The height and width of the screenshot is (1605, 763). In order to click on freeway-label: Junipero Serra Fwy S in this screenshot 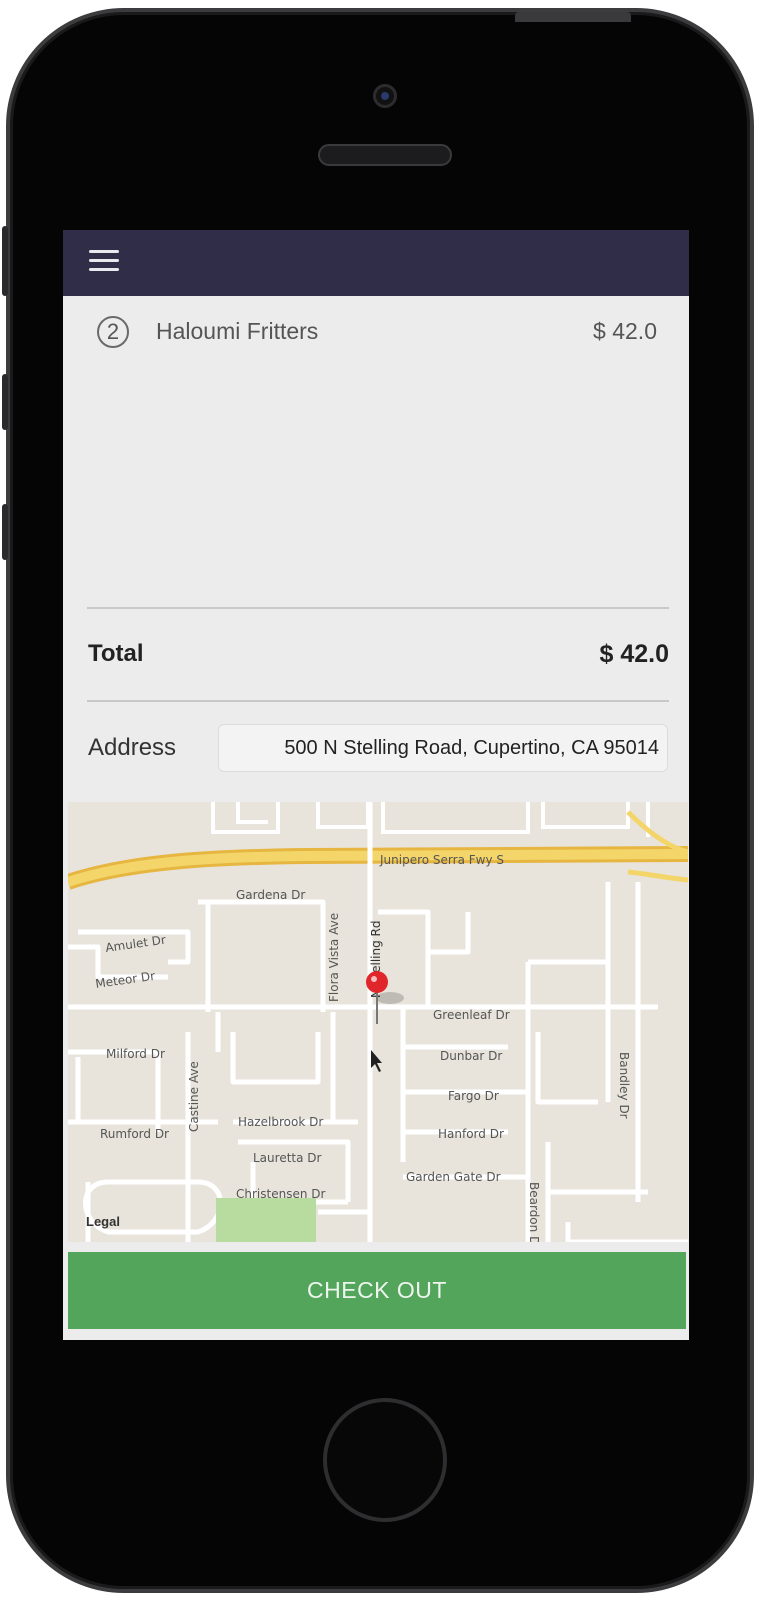, I will do `click(441, 860)`.